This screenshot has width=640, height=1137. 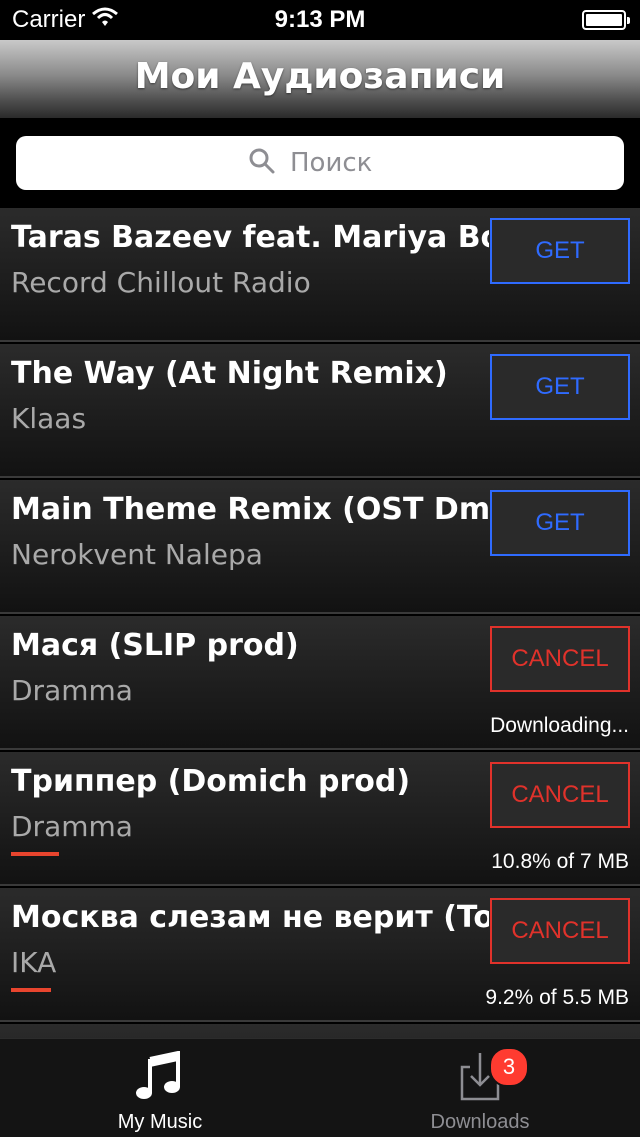 What do you see at coordinates (211, 781) in the screenshot?
I see `track-title: Триппер (Domich prod)` at bounding box center [211, 781].